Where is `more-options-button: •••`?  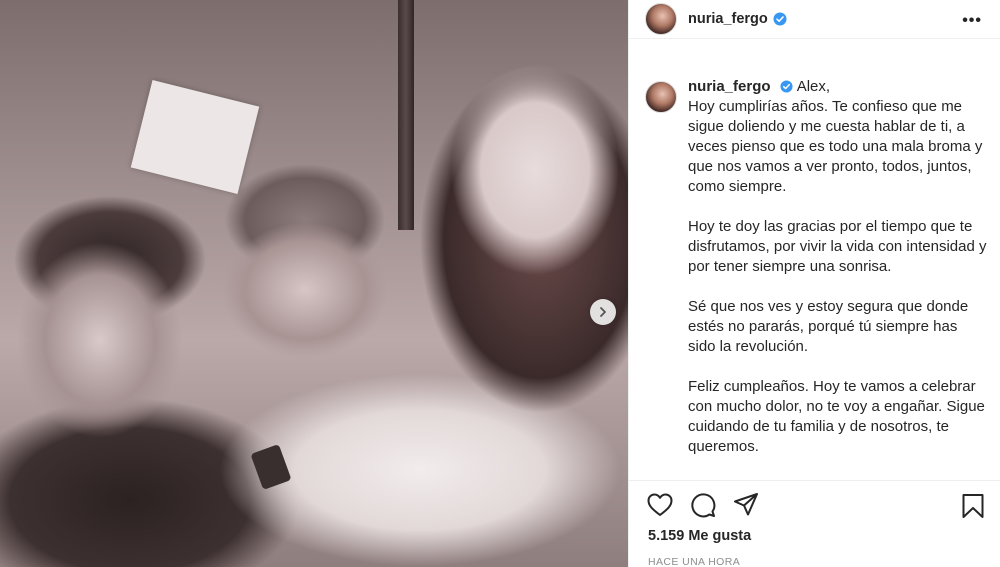 more-options-button: ••• is located at coordinates (972, 21).